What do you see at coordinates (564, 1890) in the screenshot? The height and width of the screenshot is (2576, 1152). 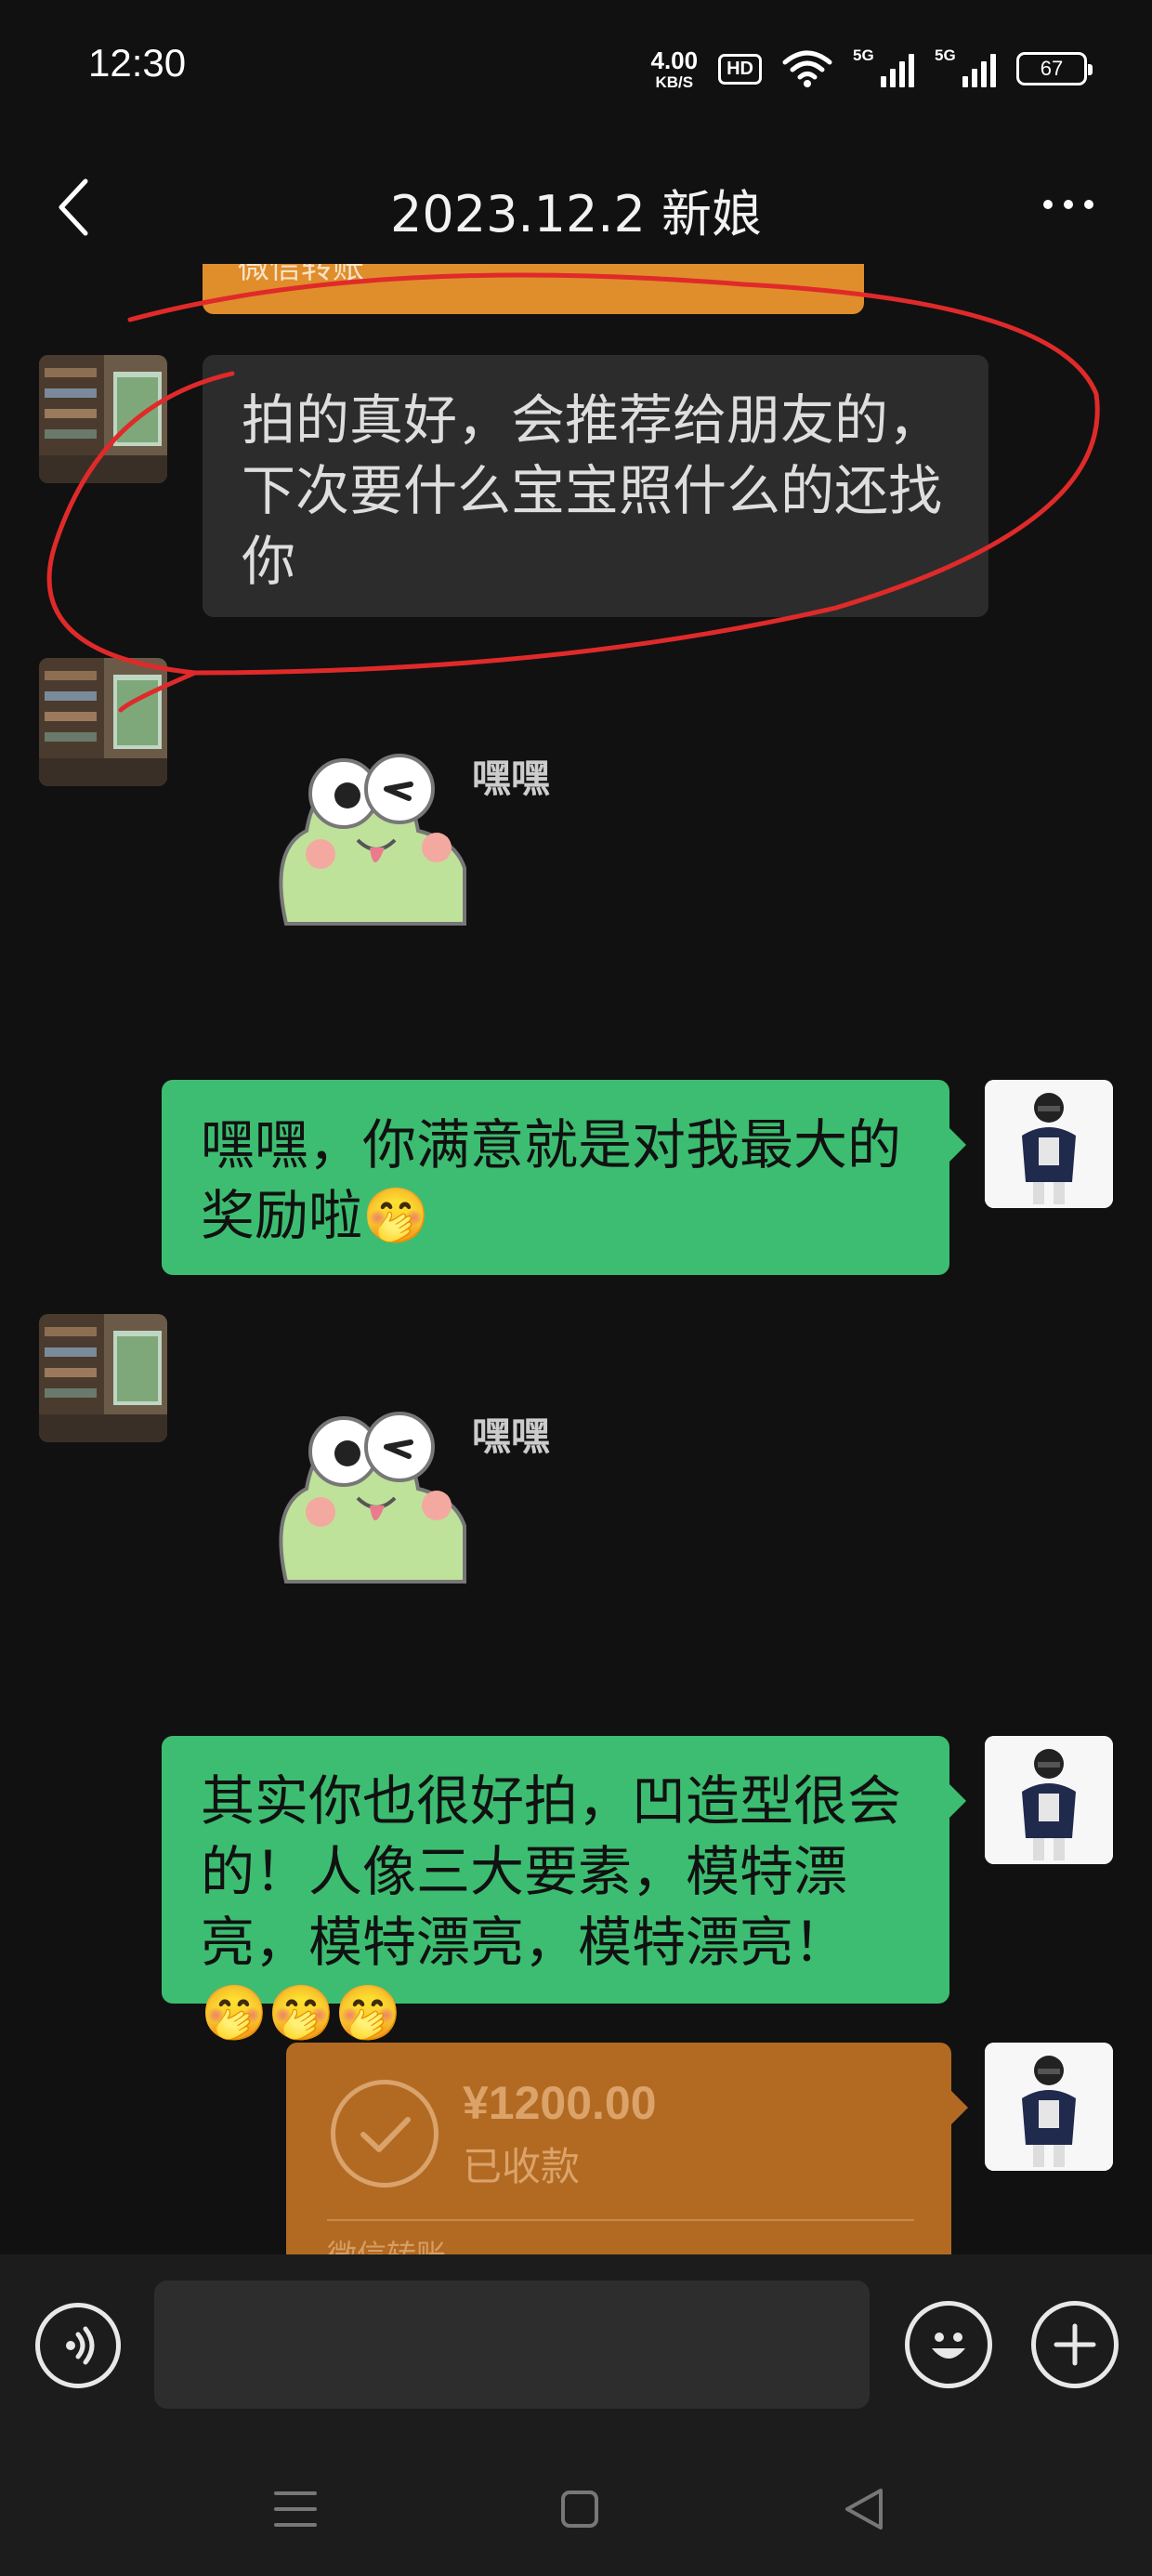 I see `message-bubble: 其实你也很好拍，凹造型很会的！人像三大要素，模特漂亮，模特漂亮，模特漂亮！🤭🤭🤭` at bounding box center [564, 1890].